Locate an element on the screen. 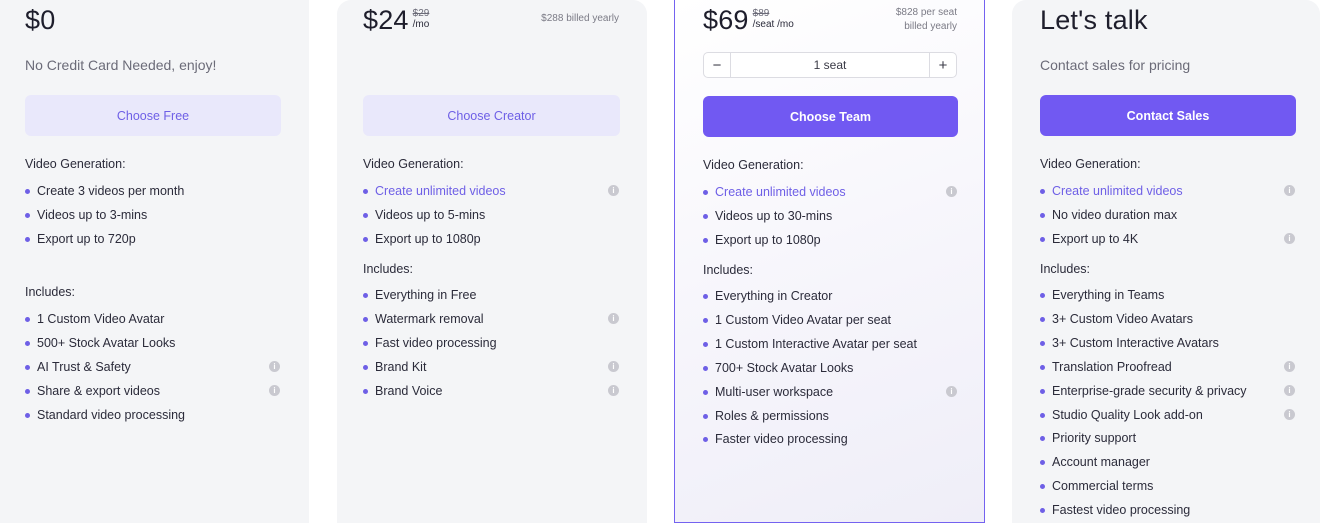  feature-label: 1 Custom Video Avatar per seat is located at coordinates (803, 320).